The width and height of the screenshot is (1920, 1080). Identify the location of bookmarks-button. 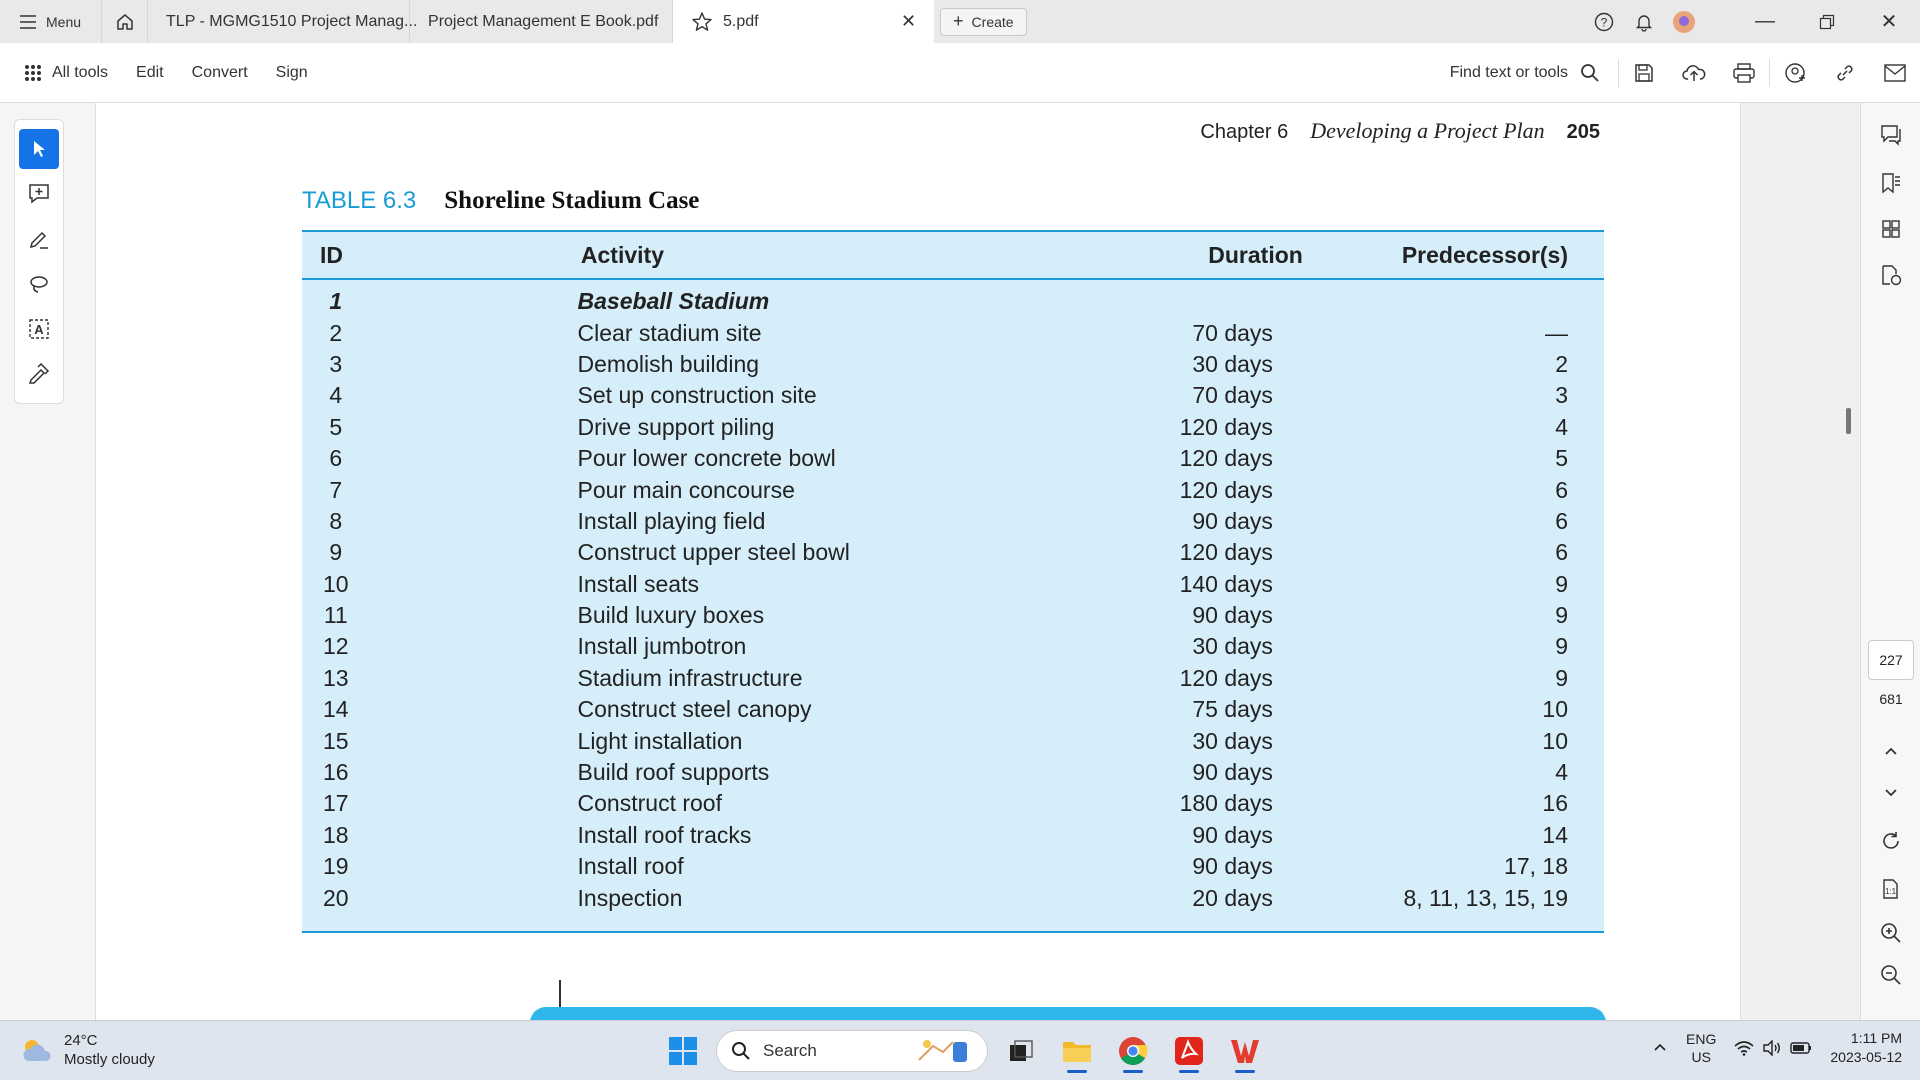
(1891, 183).